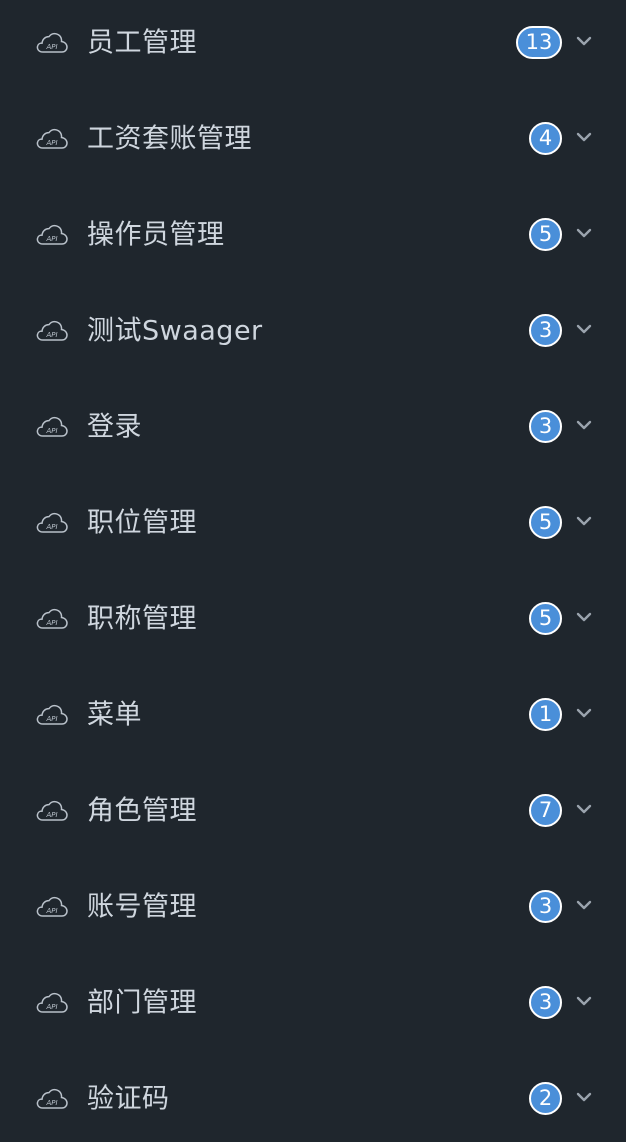 The width and height of the screenshot is (626, 1142). What do you see at coordinates (313, 715) in the screenshot?
I see `menu-item-menu: API 菜单 1` at bounding box center [313, 715].